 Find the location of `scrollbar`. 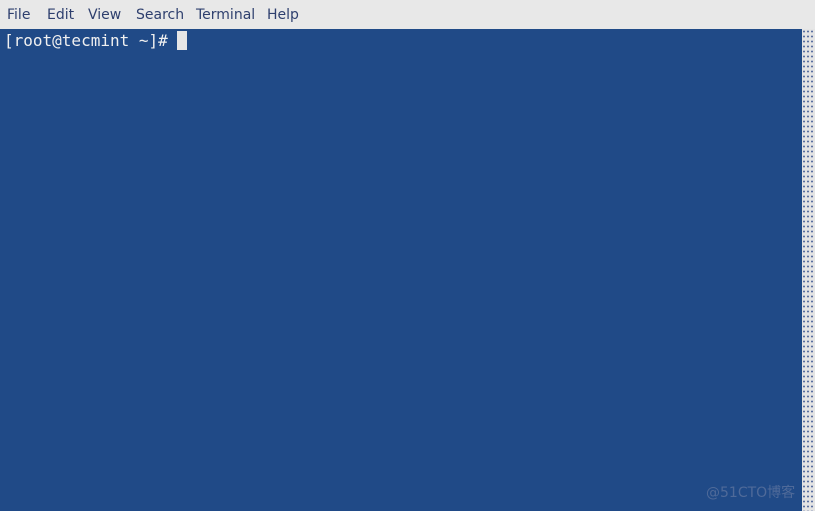

scrollbar is located at coordinates (808, 270).